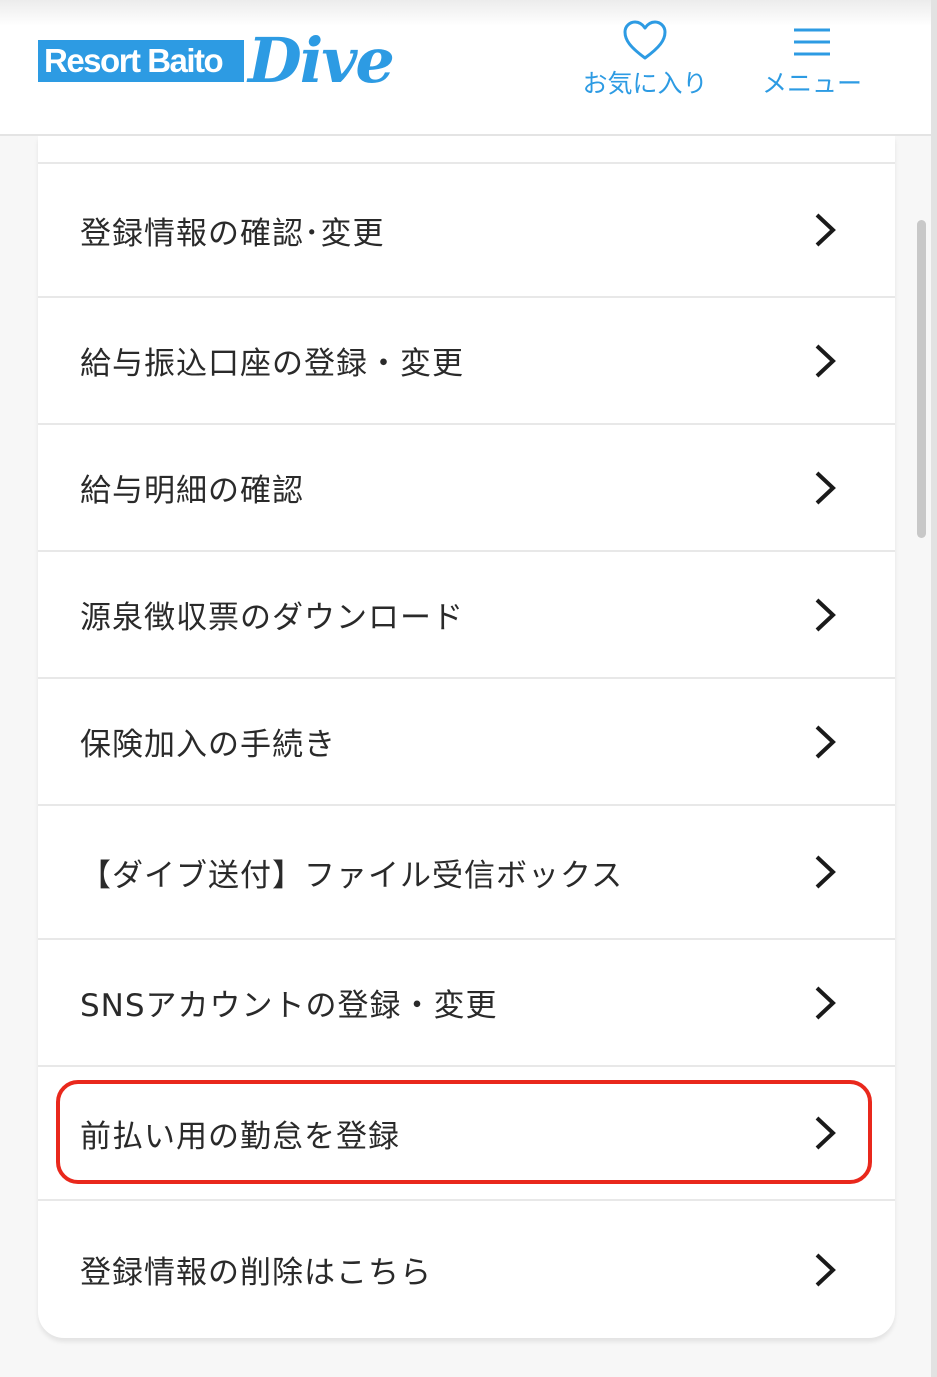  What do you see at coordinates (466, 1134) in the screenshot?
I see `menu-item-prepay-attendance: 前払い用の勤怠を登録` at bounding box center [466, 1134].